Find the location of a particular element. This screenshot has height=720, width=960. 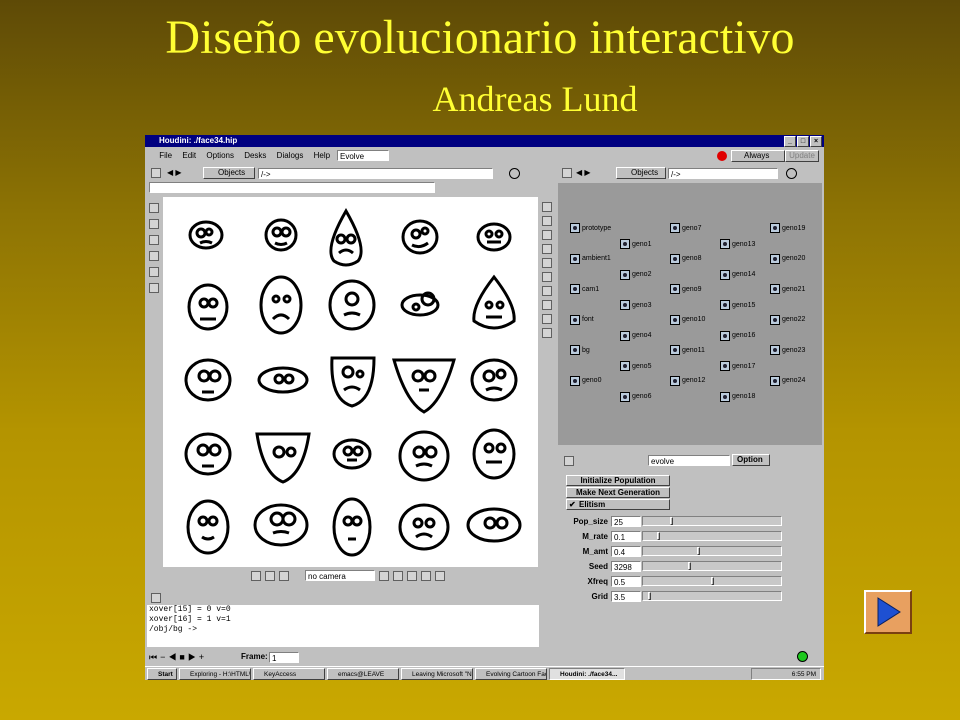

network-node: geno10 is located at coordinates (687, 319).